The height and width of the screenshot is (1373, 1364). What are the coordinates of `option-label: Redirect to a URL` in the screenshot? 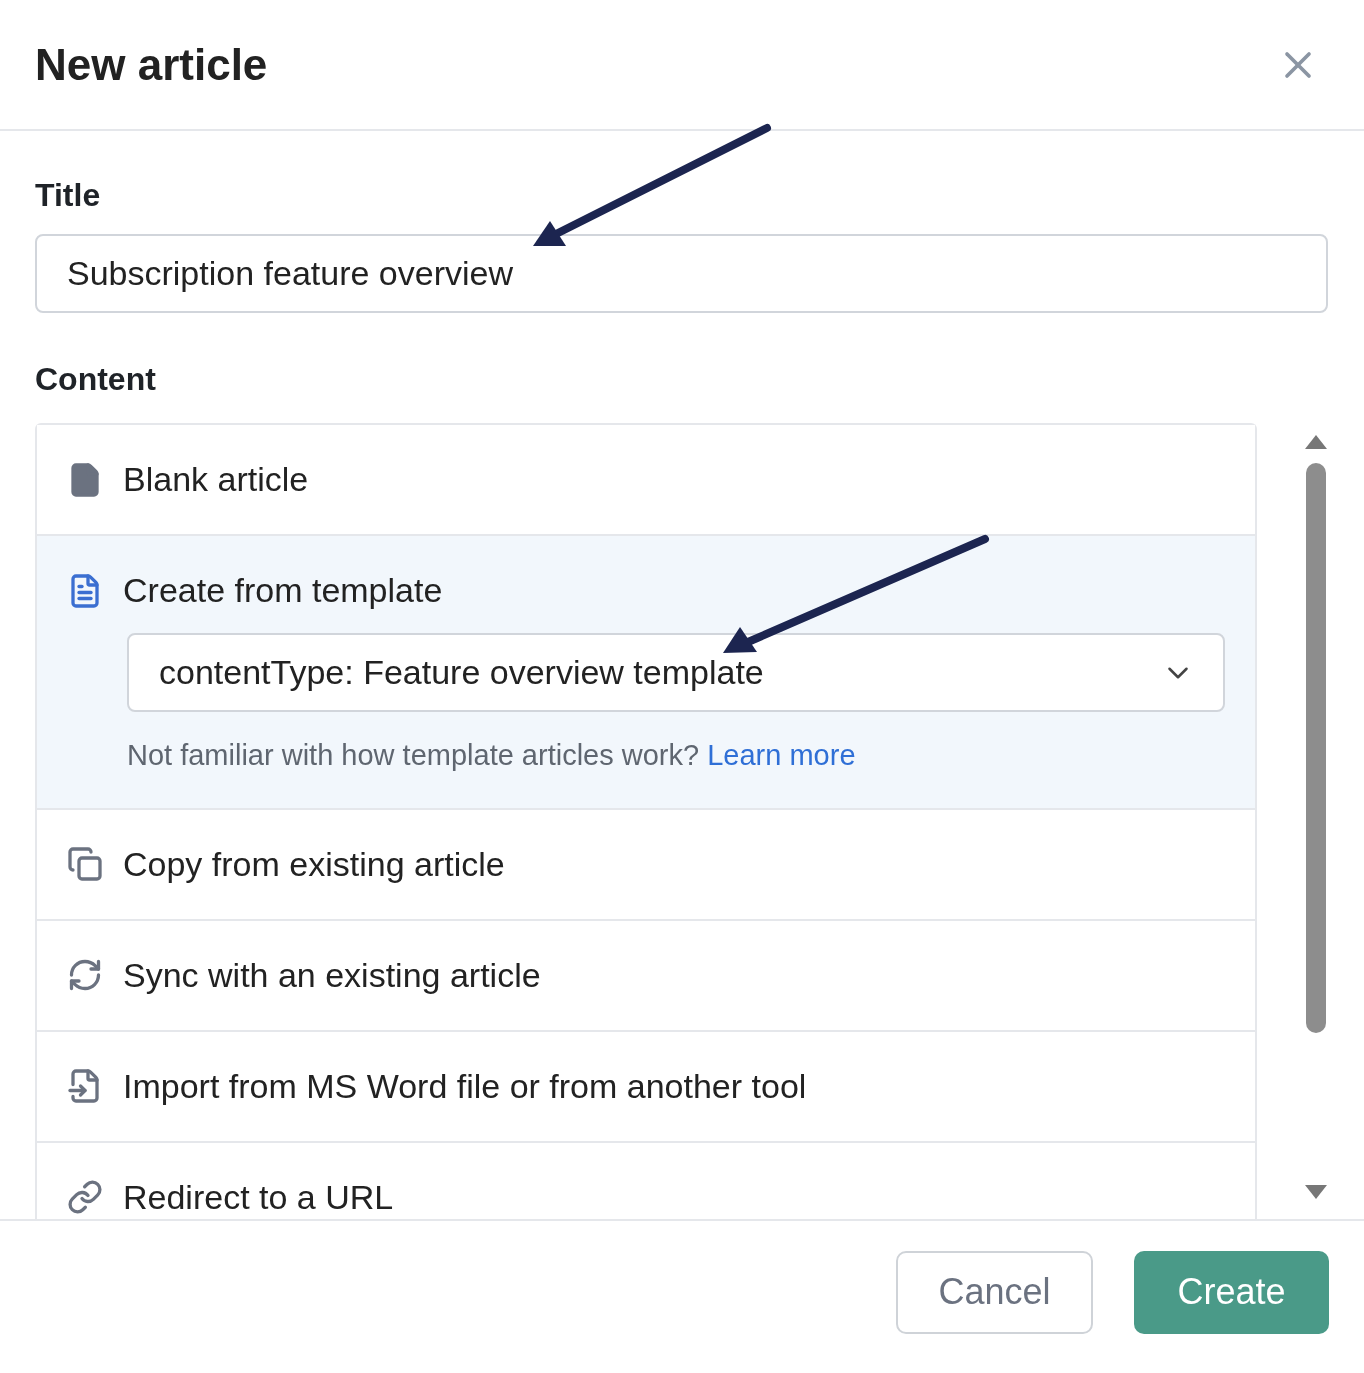 It's located at (258, 1197).